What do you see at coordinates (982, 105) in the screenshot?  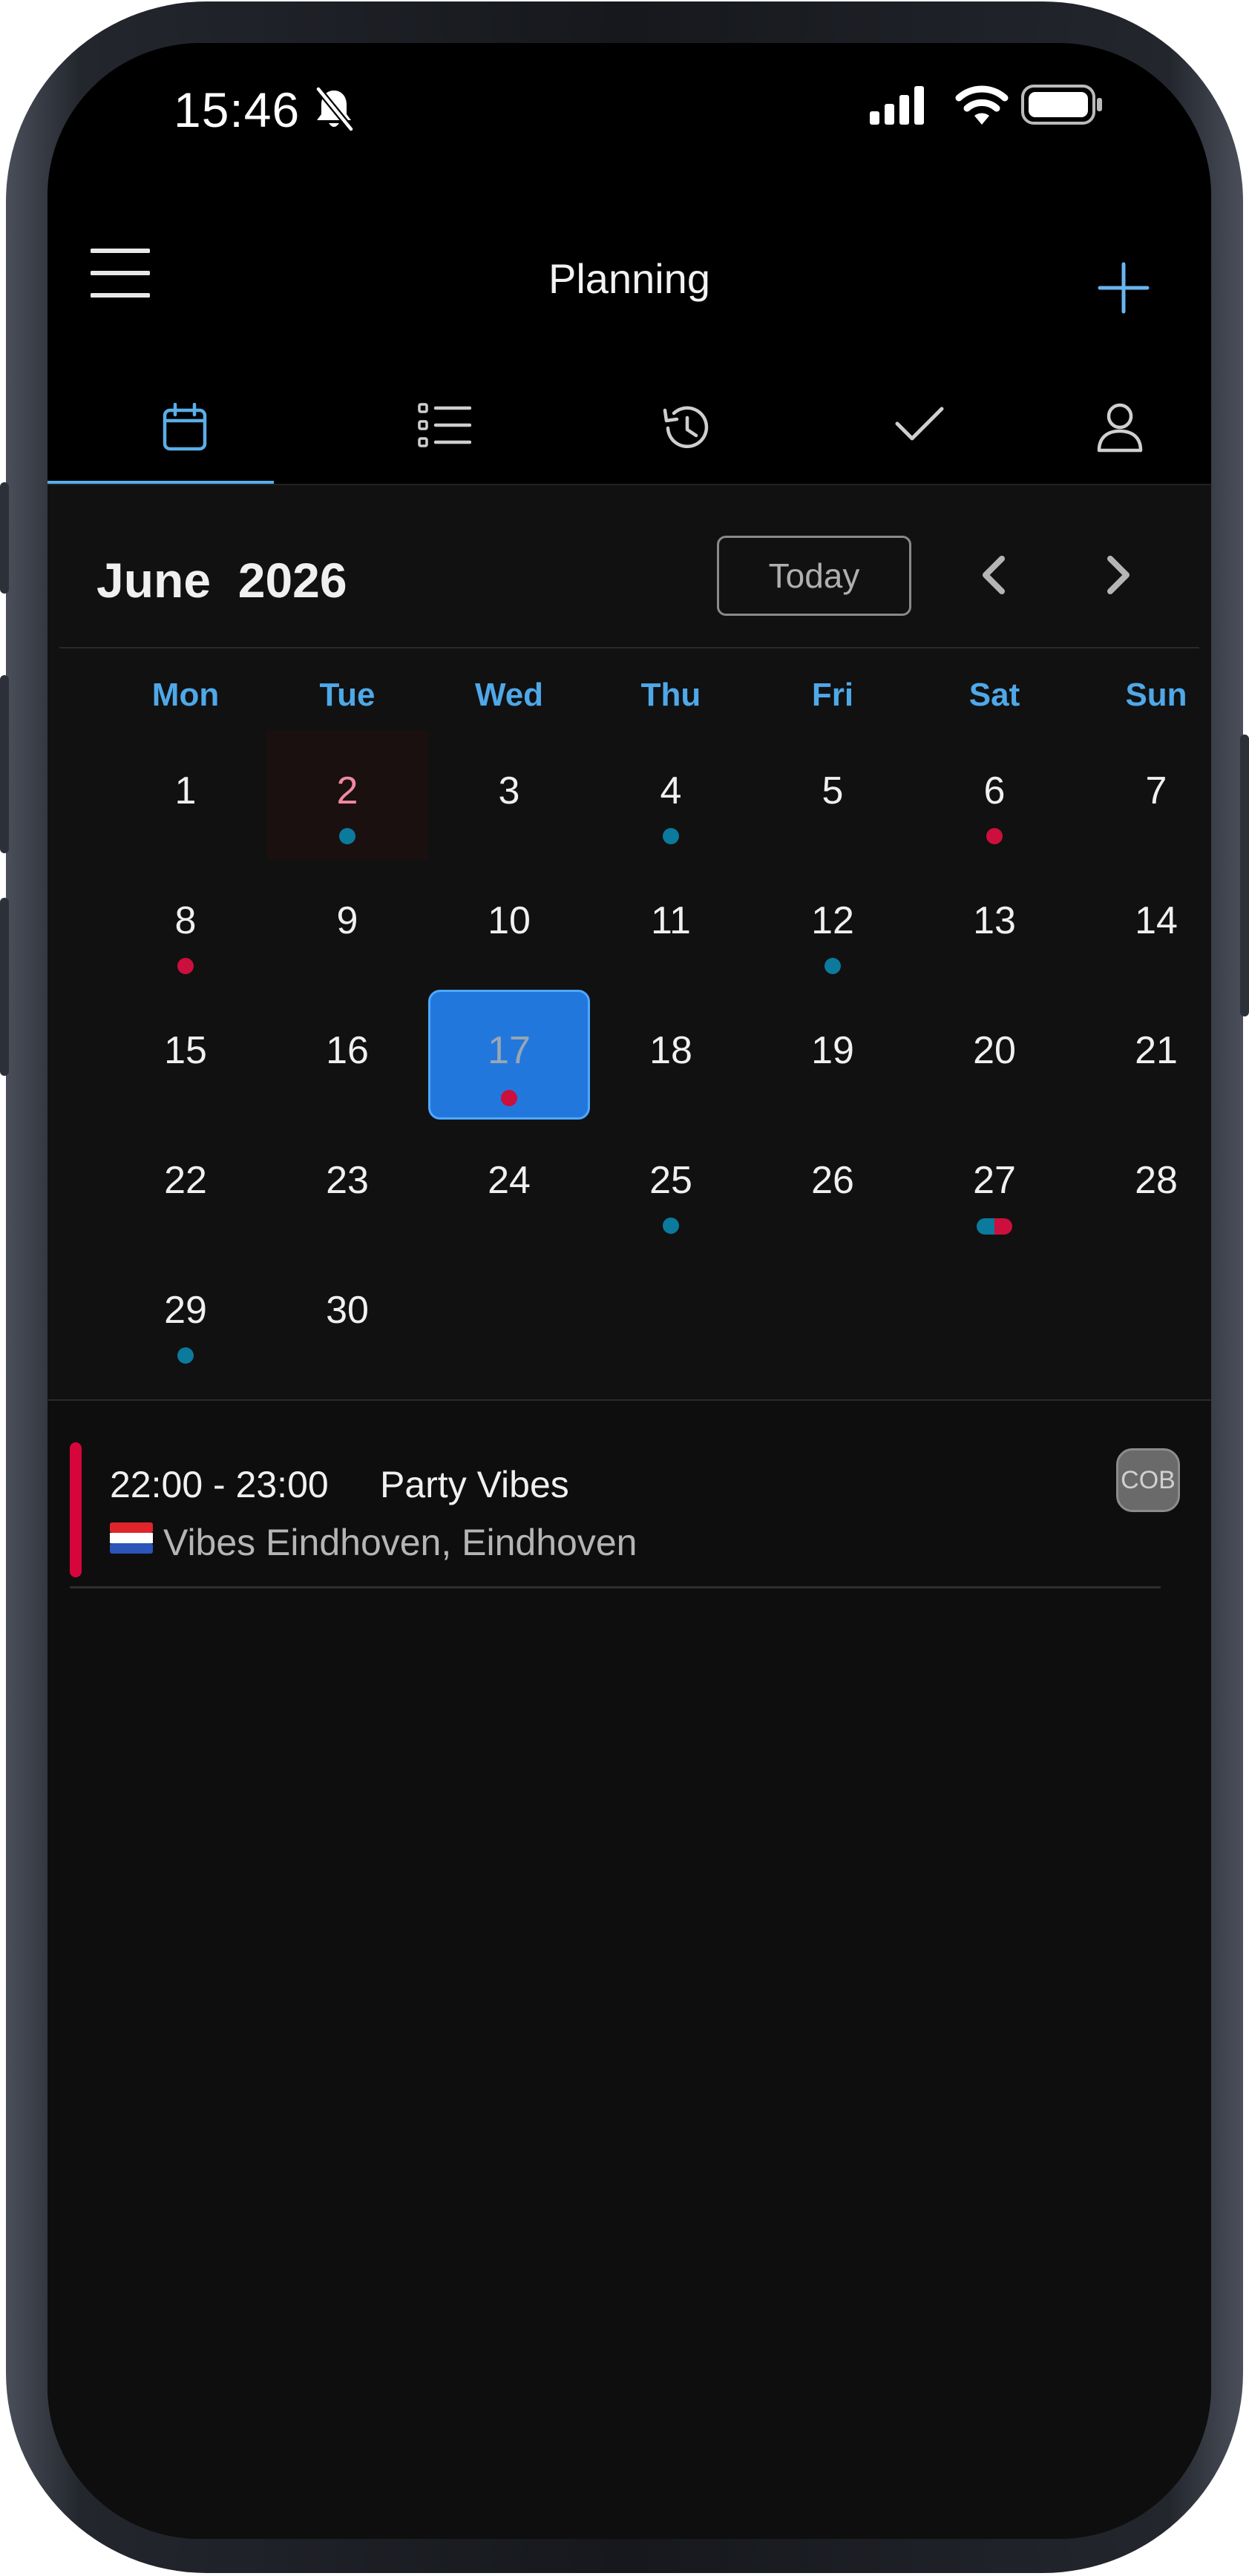 I see `wifi-icon` at bounding box center [982, 105].